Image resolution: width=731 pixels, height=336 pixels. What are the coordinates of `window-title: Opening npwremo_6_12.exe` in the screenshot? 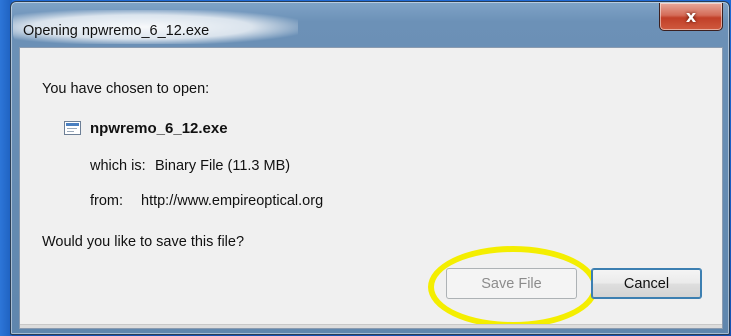 It's located at (116, 31).